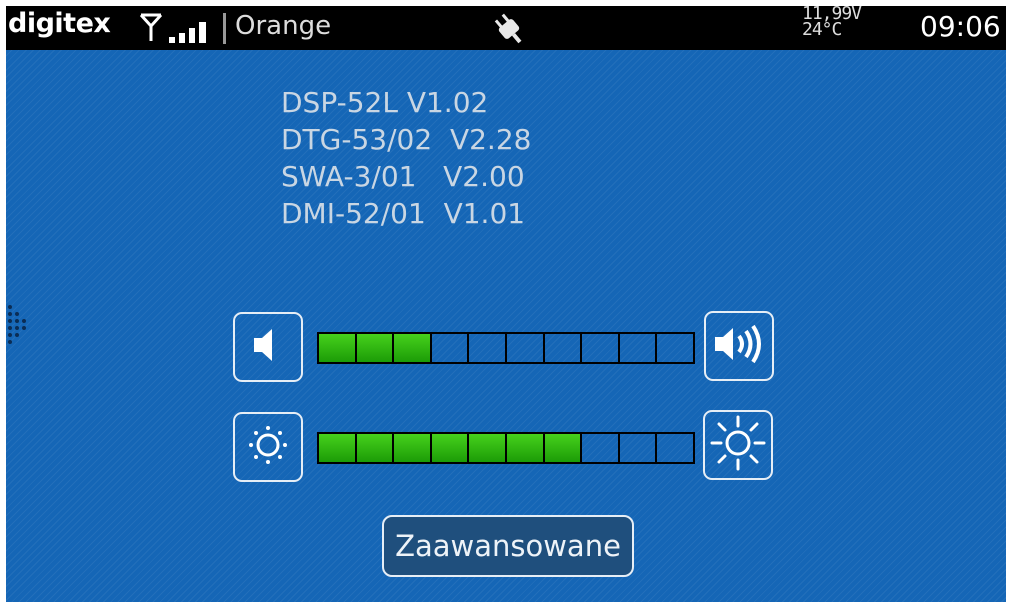 The height and width of the screenshot is (605, 1010). Describe the element at coordinates (406, 139) in the screenshot. I see `version-line: DTG-53/02 V2.28` at that location.